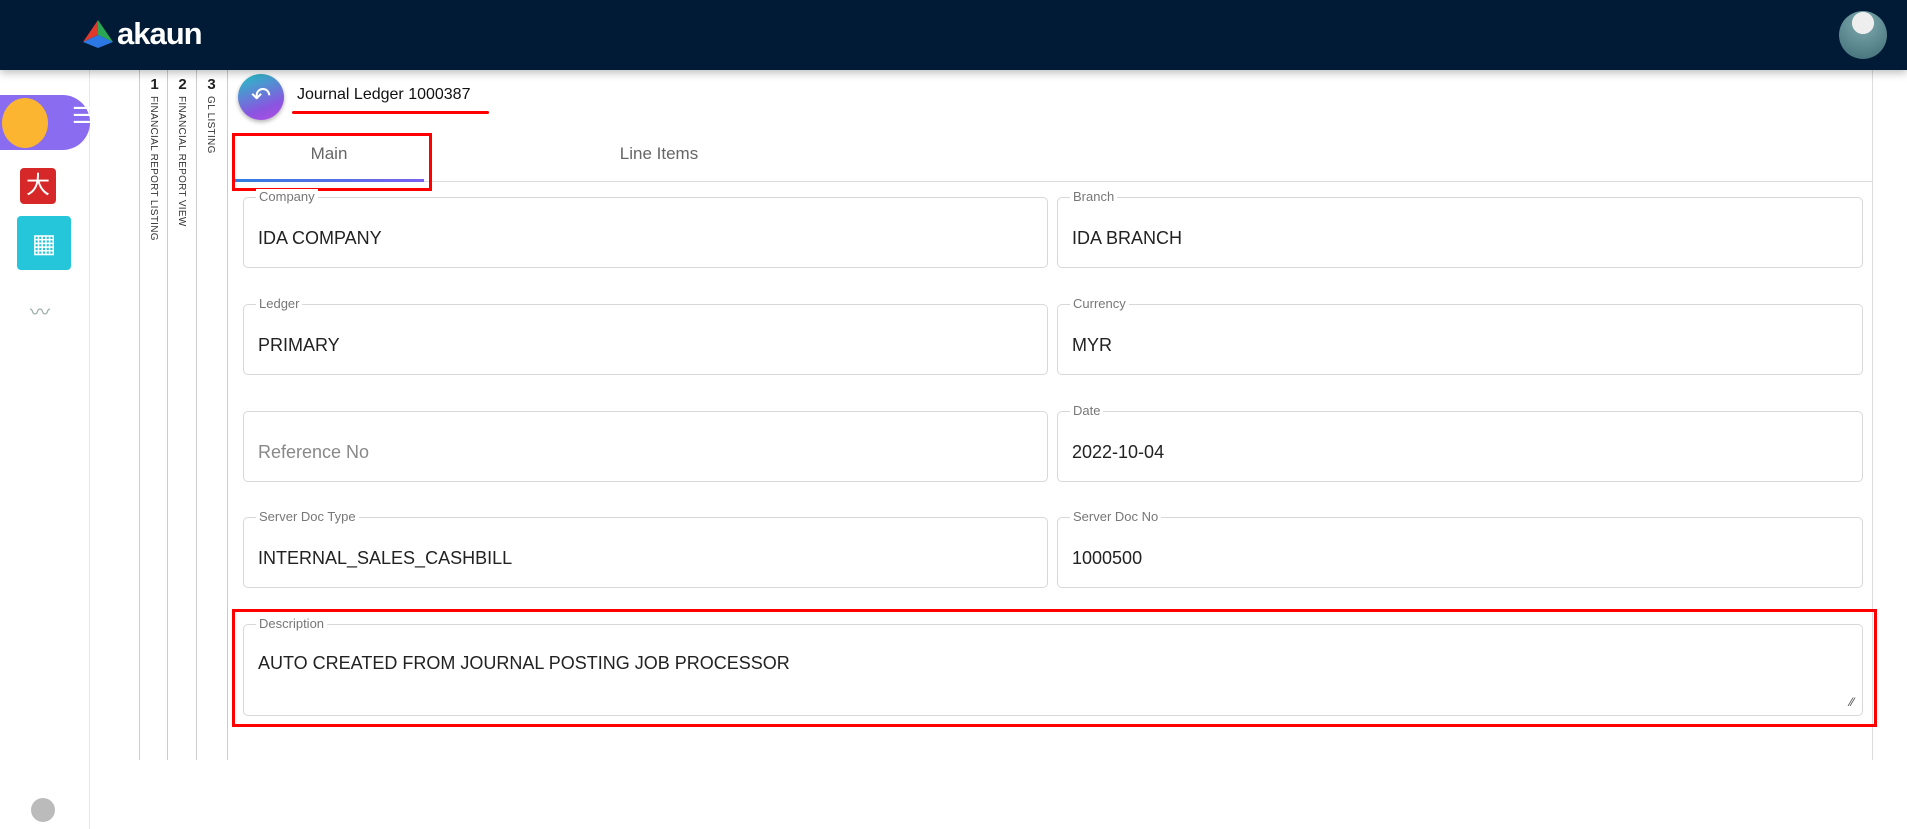 The height and width of the screenshot is (829, 1907). Describe the element at coordinates (1116, 516) in the screenshot. I see `field-label: Server Doc No` at that location.